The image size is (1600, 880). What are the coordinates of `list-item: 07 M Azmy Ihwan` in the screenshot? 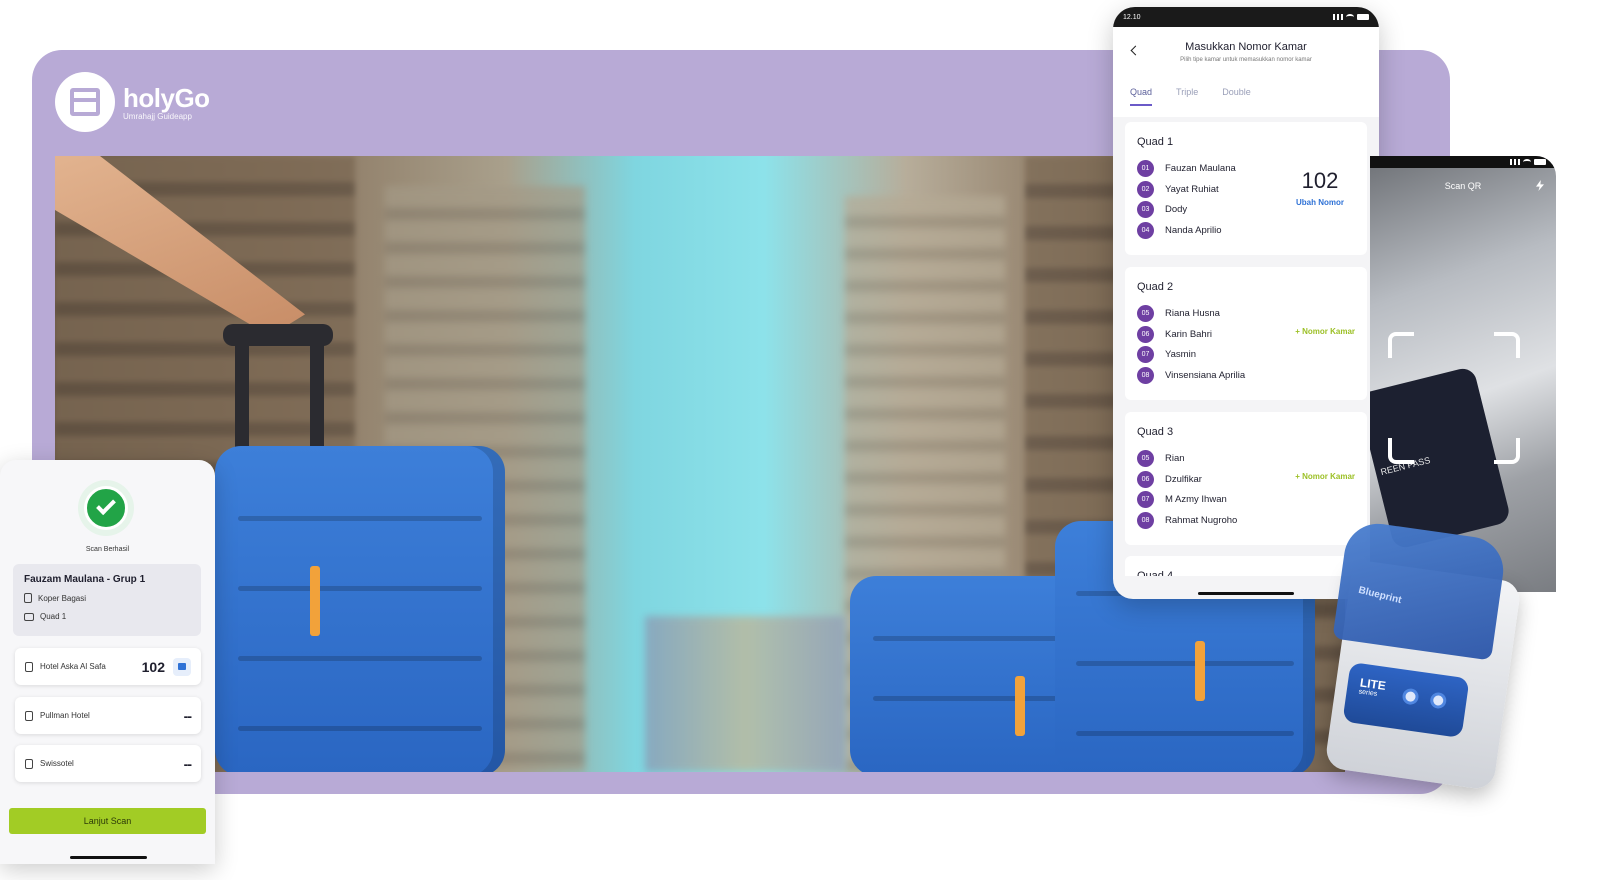 It's located at (1246, 499).